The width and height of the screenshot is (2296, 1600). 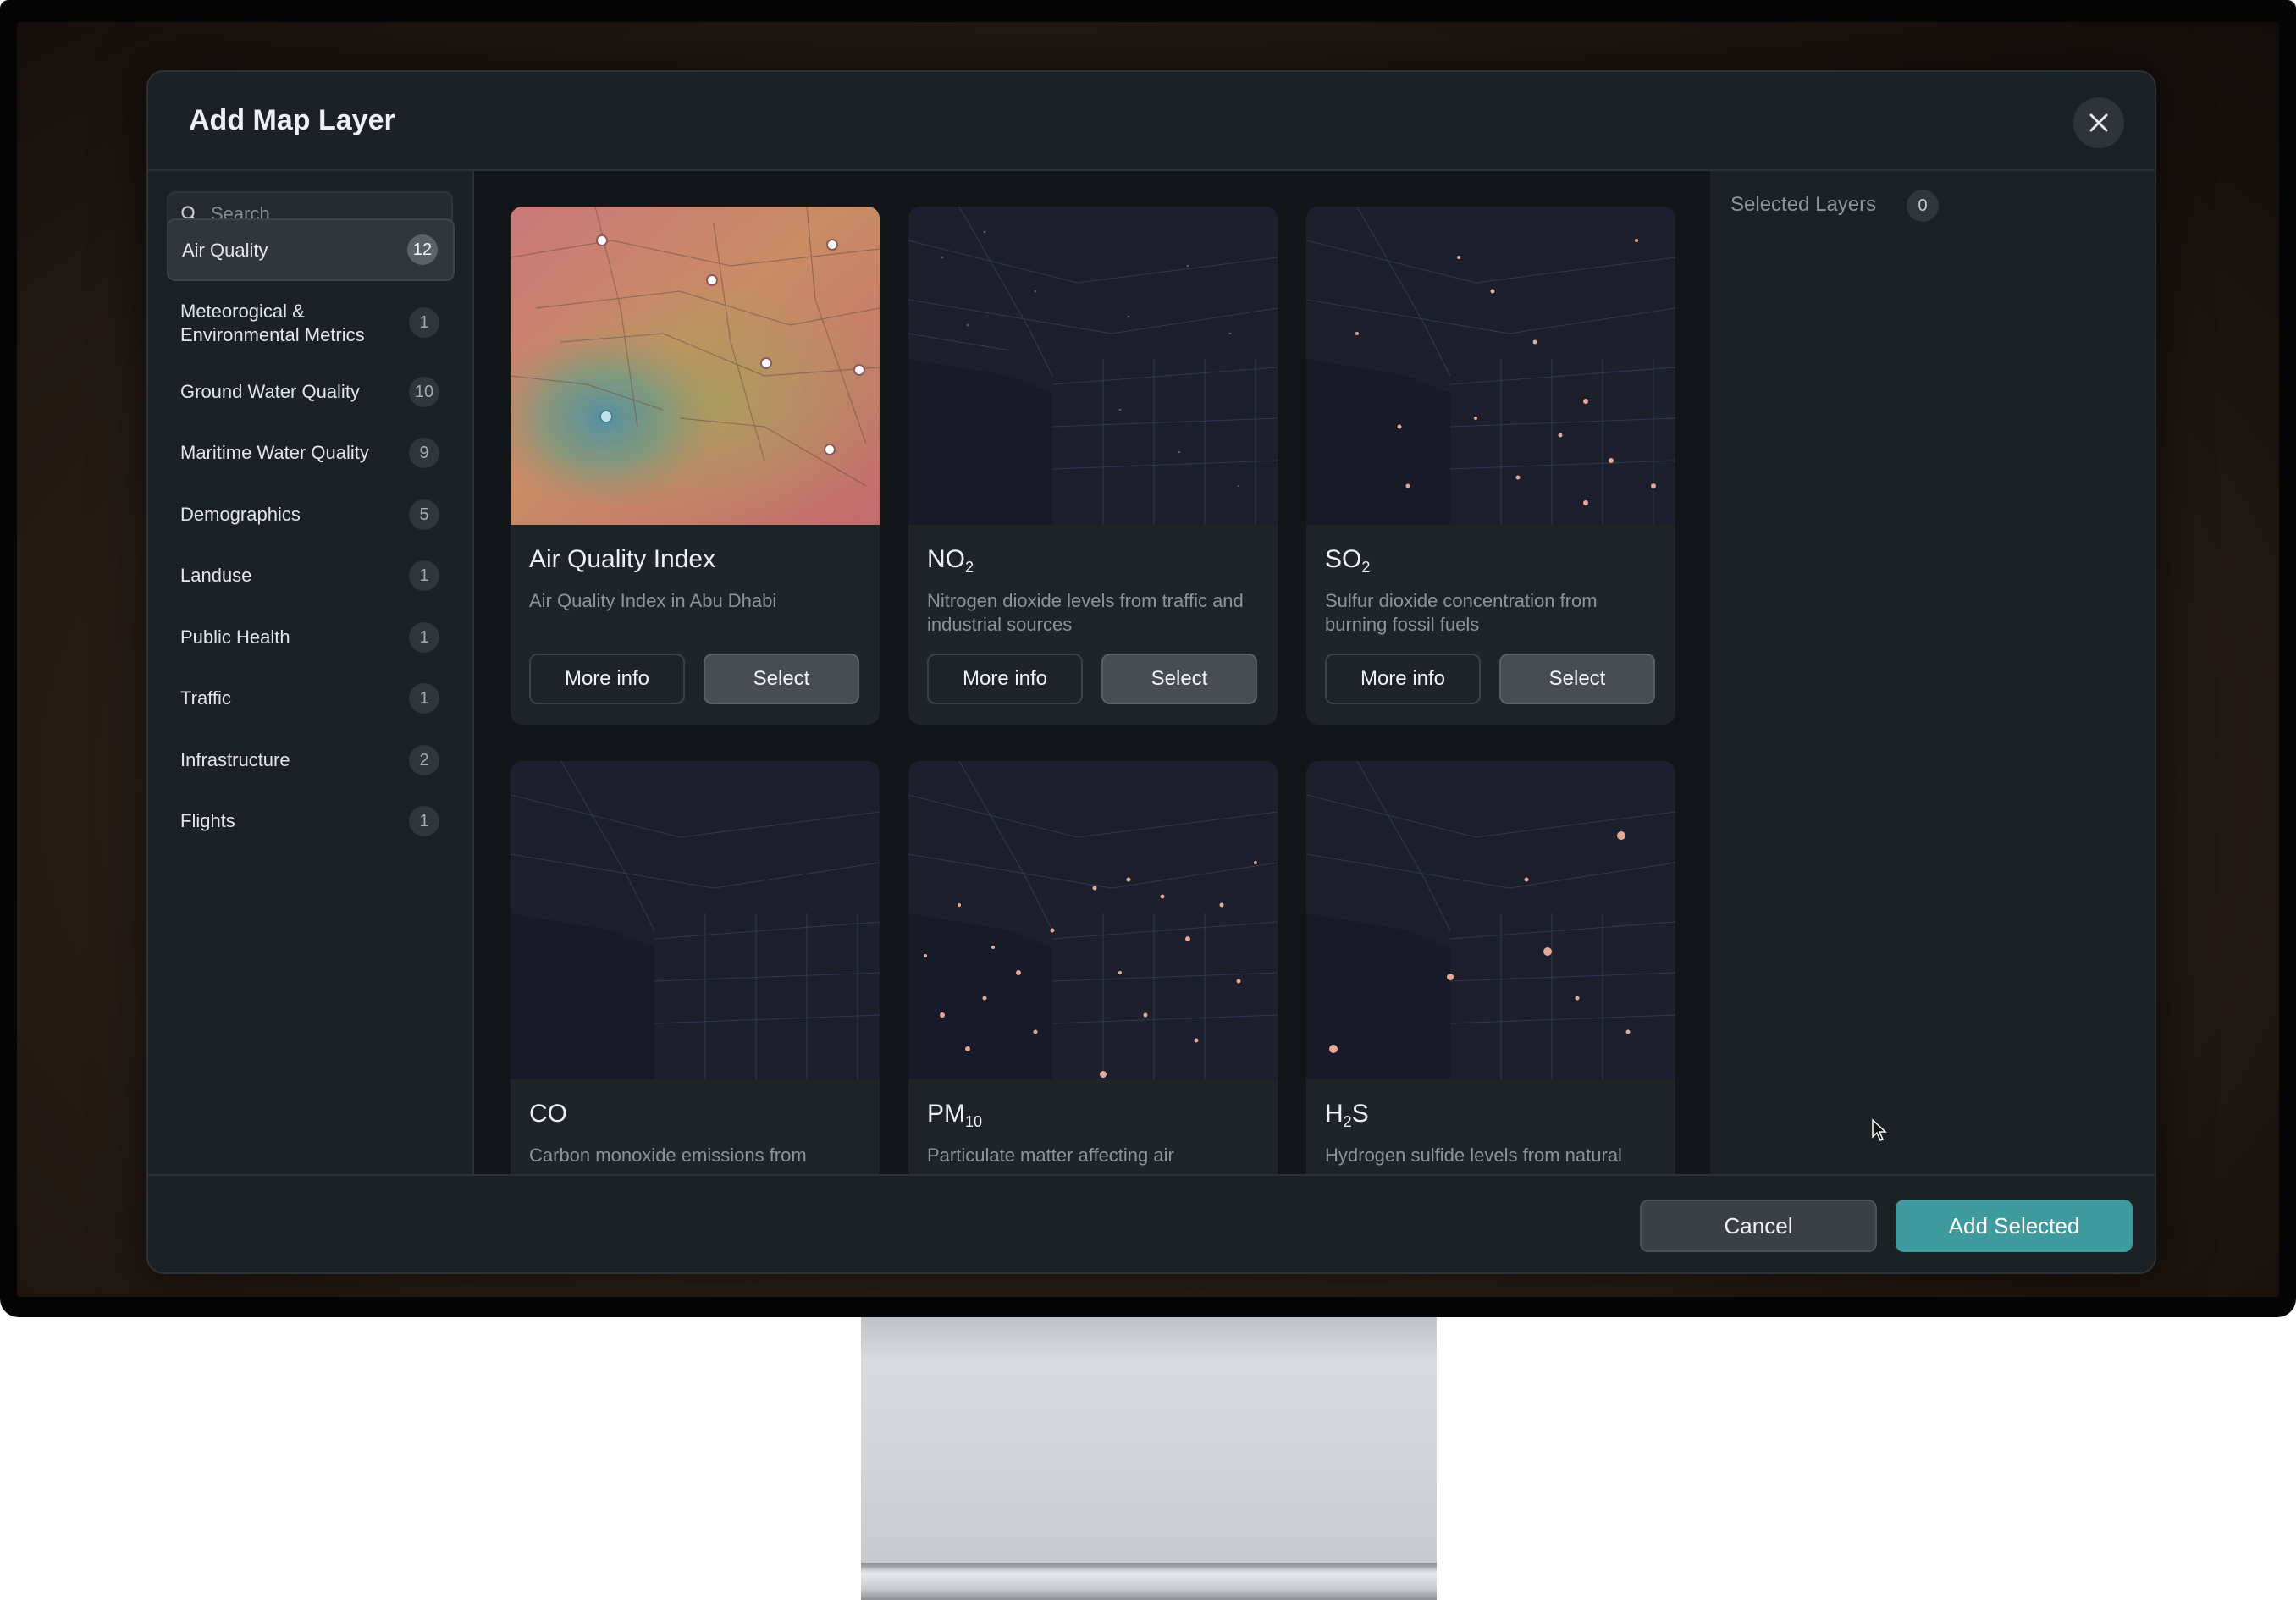 I want to click on layer-title-text: H, so click(x=1334, y=1114).